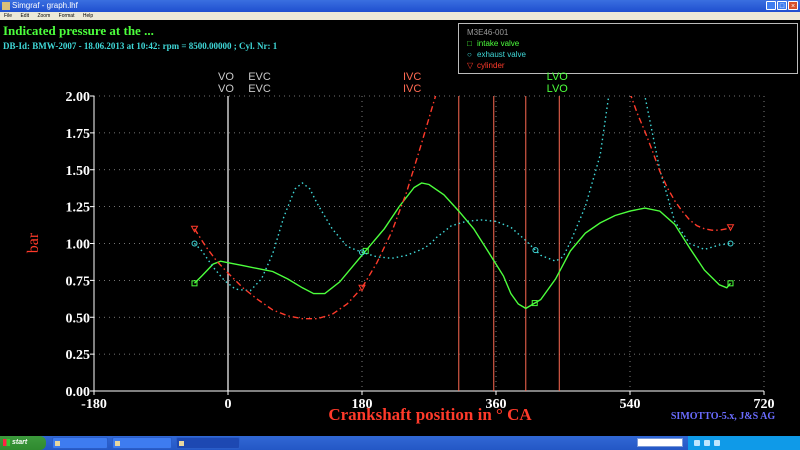  What do you see at coordinates (723, 416) in the screenshot?
I see `credit-label: SIMOTTO-5.x, J&S AG` at bounding box center [723, 416].